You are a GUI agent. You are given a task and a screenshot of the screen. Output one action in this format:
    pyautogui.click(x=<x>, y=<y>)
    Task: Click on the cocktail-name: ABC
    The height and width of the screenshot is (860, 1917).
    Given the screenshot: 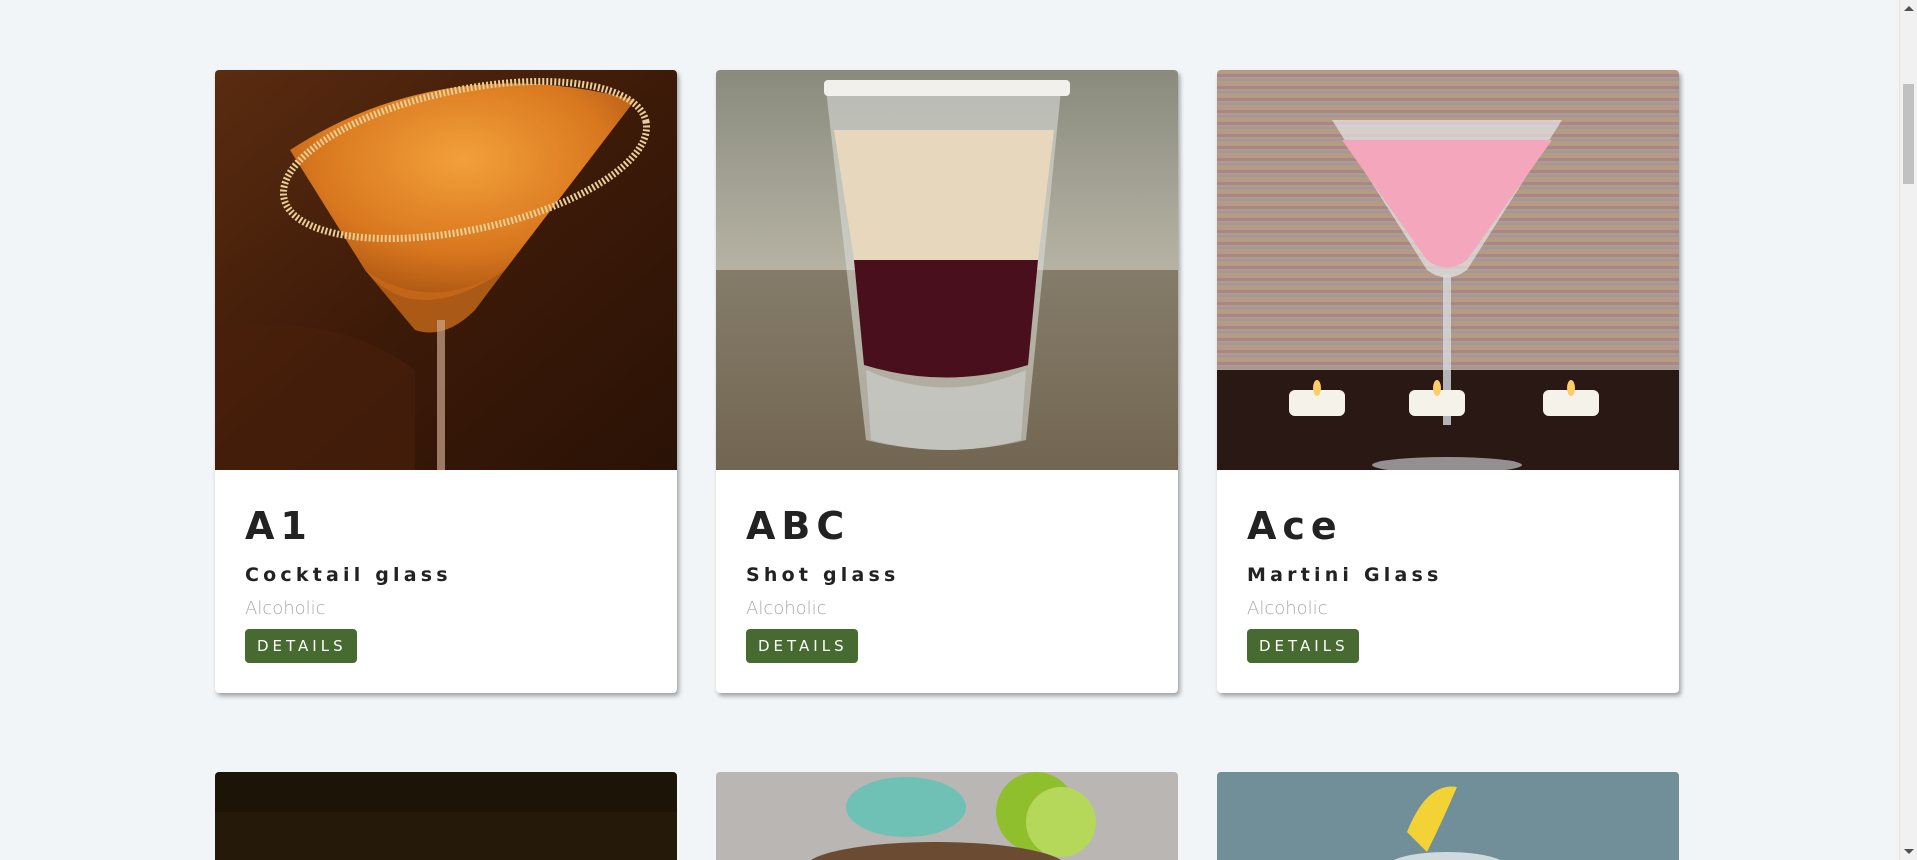 What is the action you would take?
    pyautogui.click(x=798, y=526)
    